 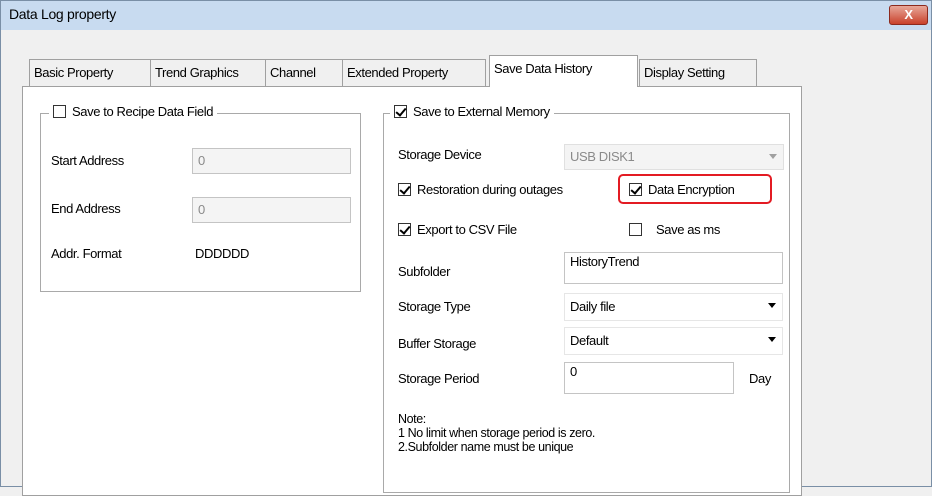 I want to click on save-ms-option: Save as ms, so click(x=674, y=229).